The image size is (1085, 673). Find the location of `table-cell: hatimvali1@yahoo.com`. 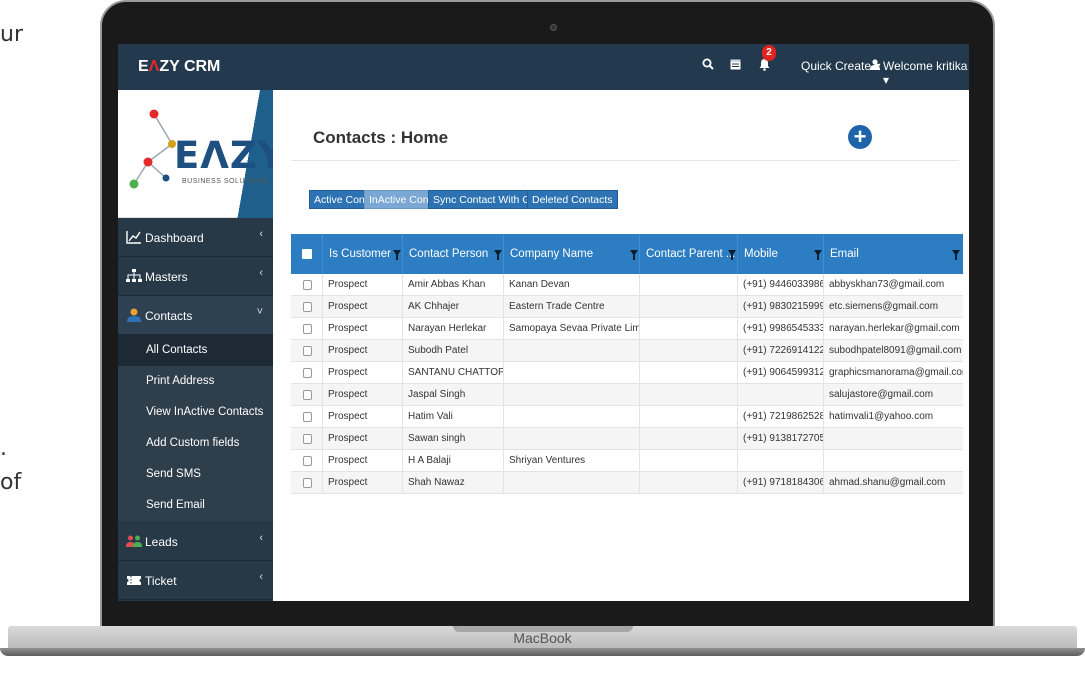

table-cell: hatimvali1@yahoo.com is located at coordinates (893, 417).